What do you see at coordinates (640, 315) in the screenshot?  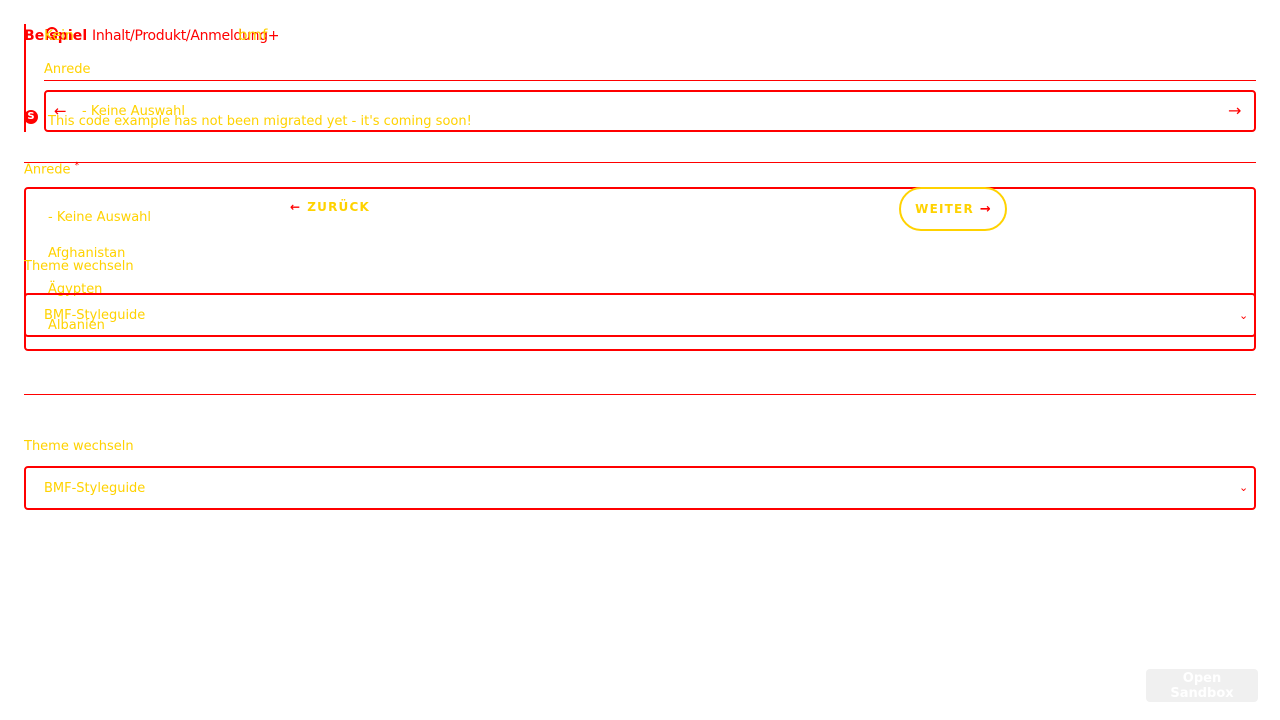 I see `theme-select-overlay` at bounding box center [640, 315].